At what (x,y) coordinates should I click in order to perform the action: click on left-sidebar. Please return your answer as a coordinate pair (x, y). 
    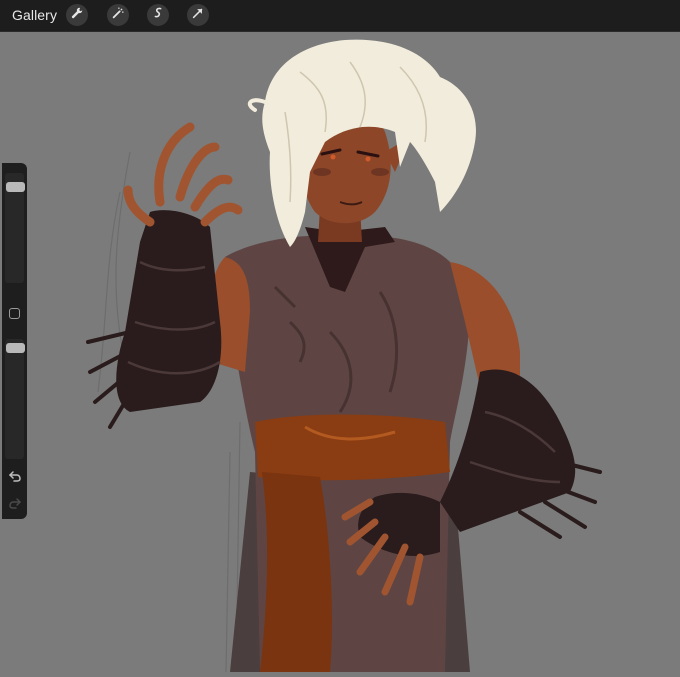
    Looking at the image, I should click on (14, 341).